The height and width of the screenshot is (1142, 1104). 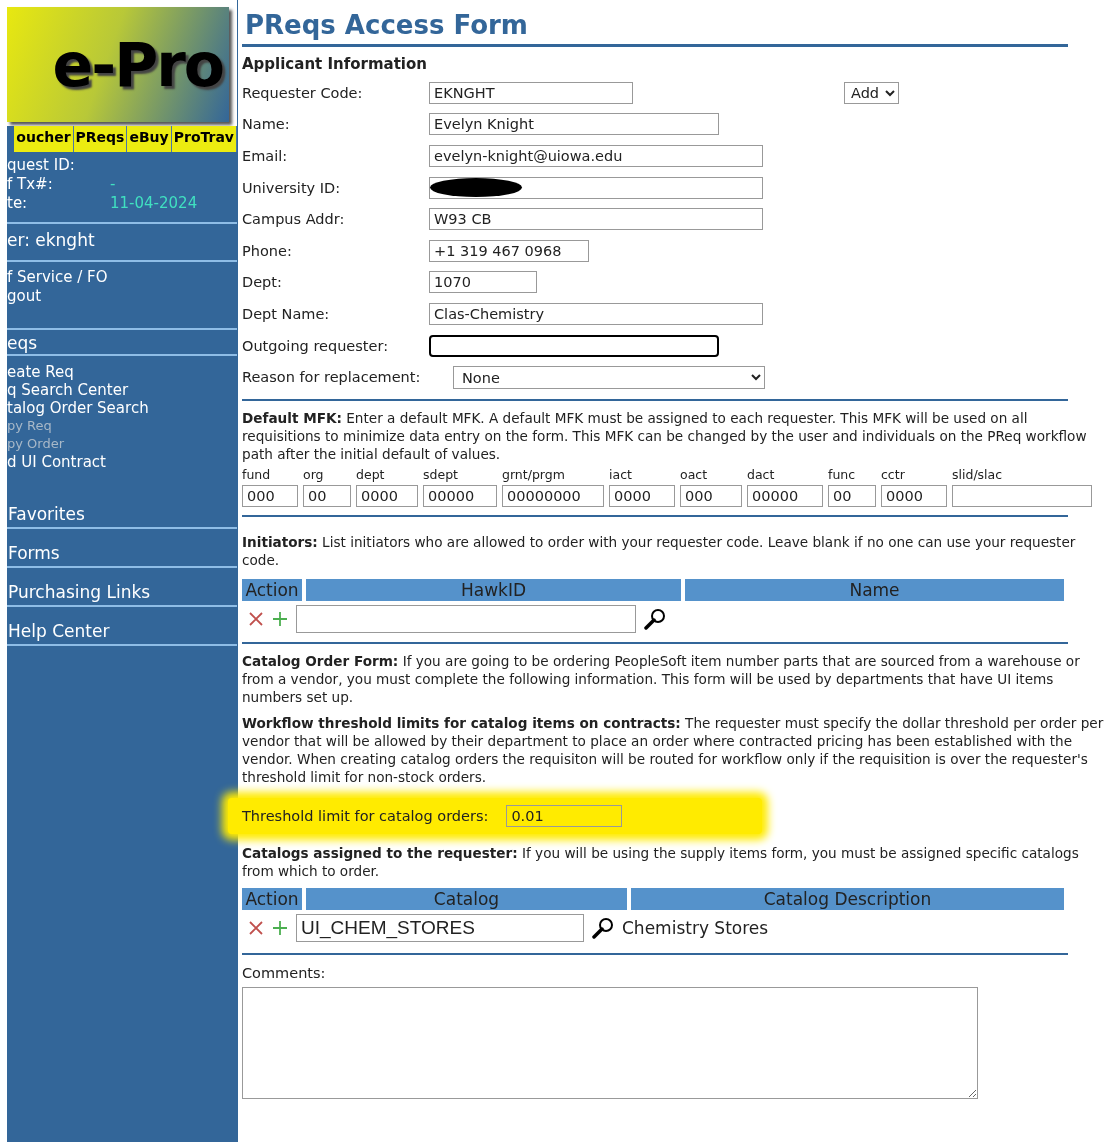 What do you see at coordinates (387, 25) in the screenshot?
I see `page-title: PReqs Access Form` at bounding box center [387, 25].